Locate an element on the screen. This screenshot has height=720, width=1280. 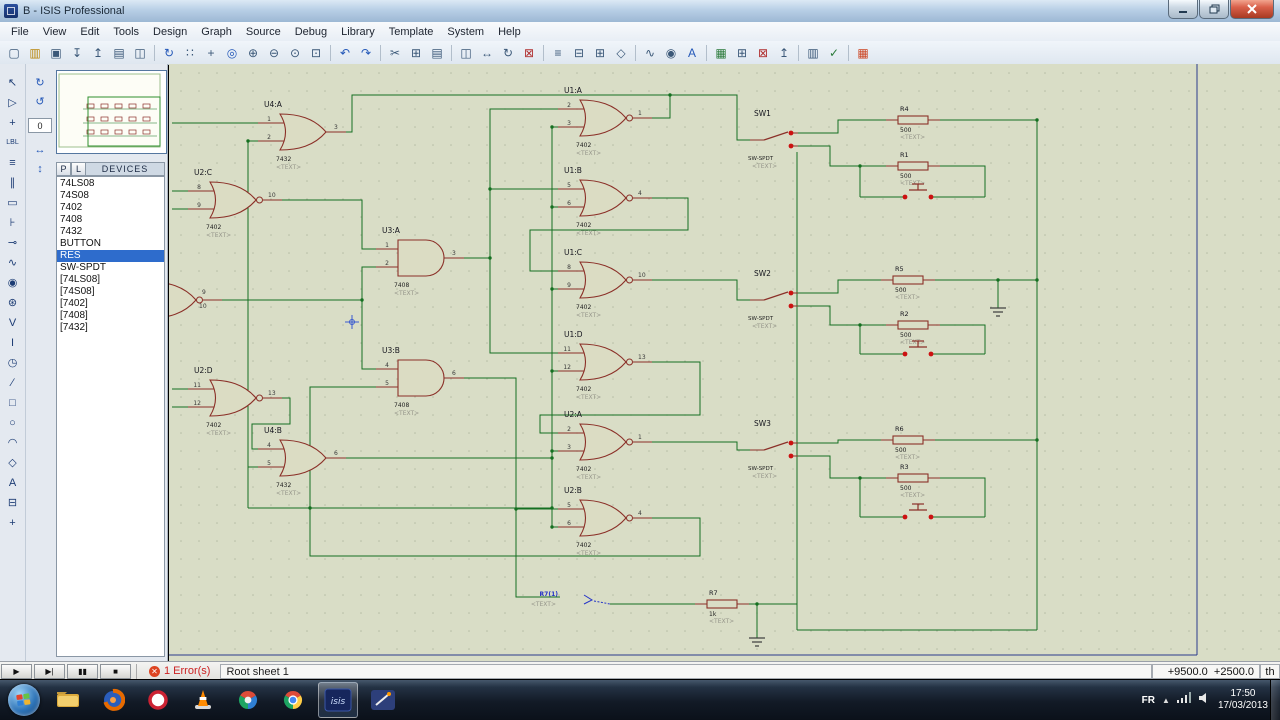
make-device-icon: ⊟ is located at coordinates (579, 52).